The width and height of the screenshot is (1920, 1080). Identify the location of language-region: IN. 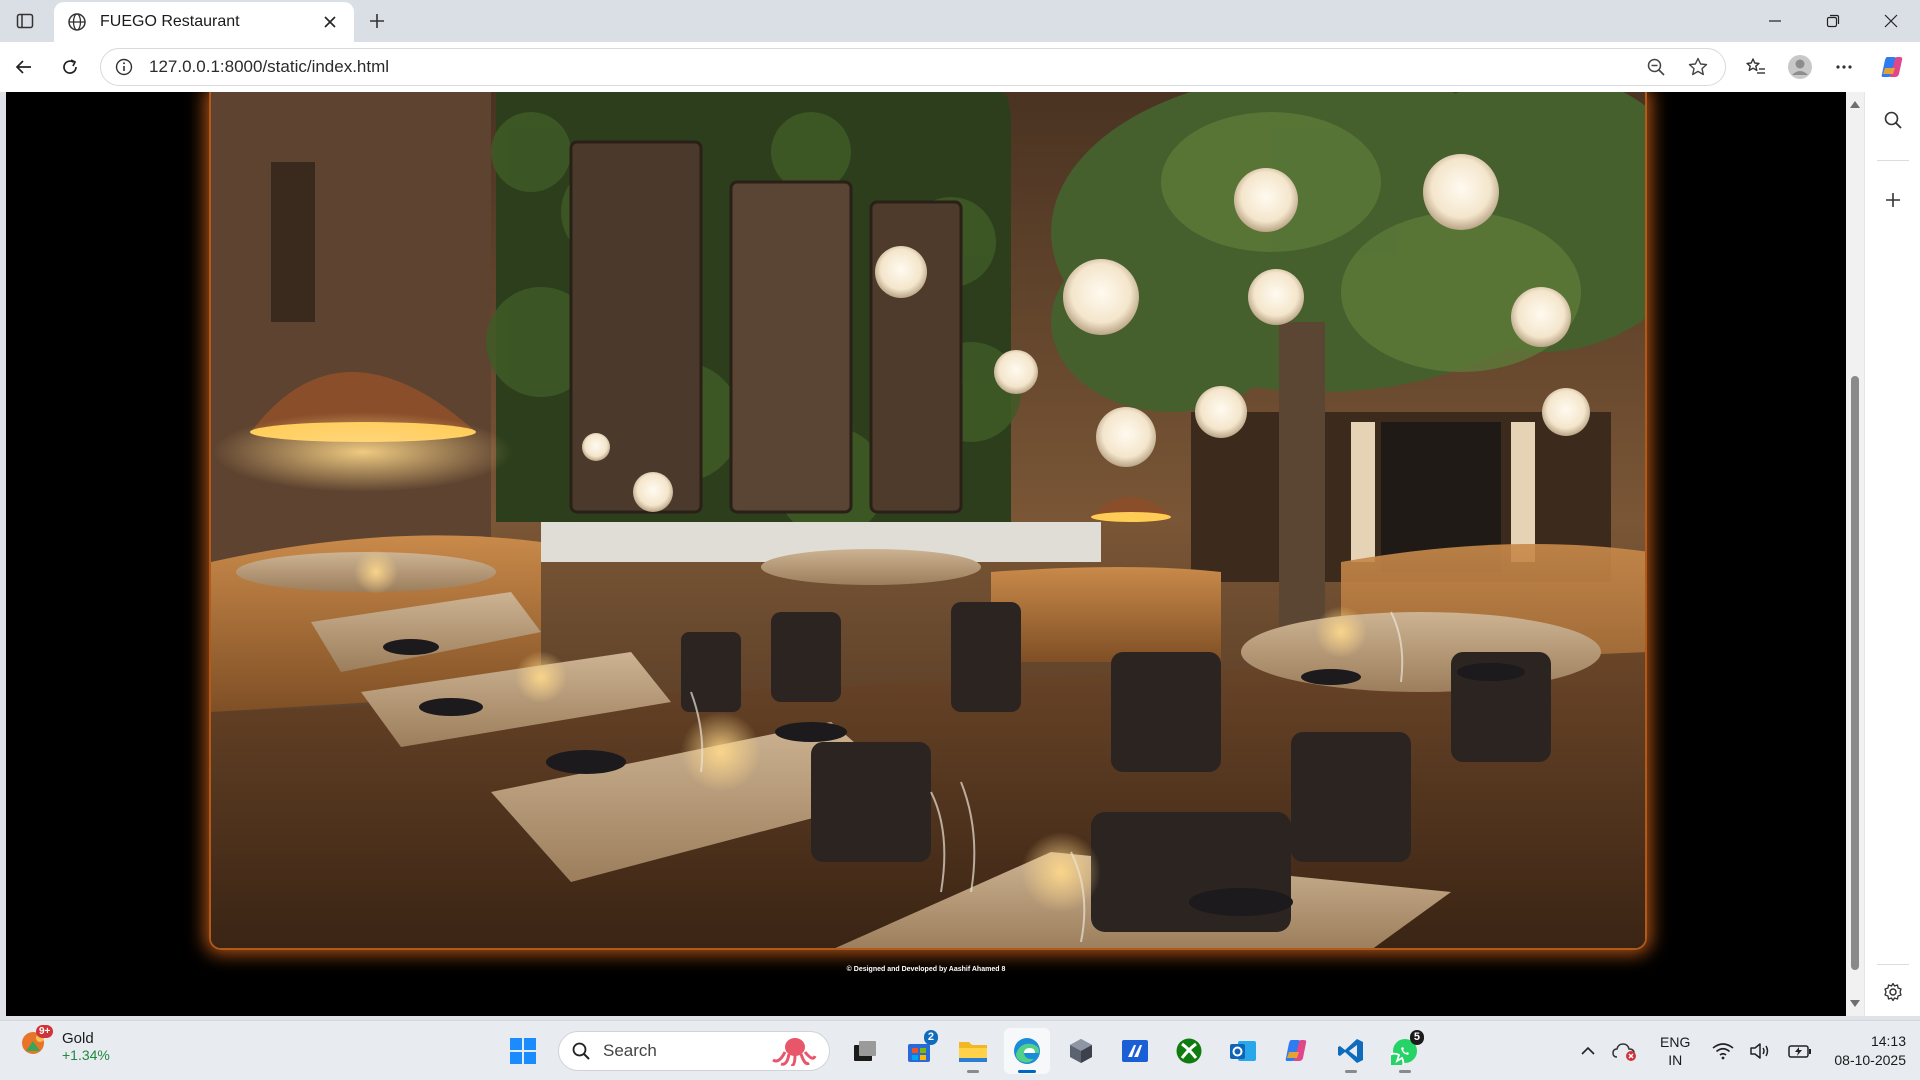
(1675, 1060).